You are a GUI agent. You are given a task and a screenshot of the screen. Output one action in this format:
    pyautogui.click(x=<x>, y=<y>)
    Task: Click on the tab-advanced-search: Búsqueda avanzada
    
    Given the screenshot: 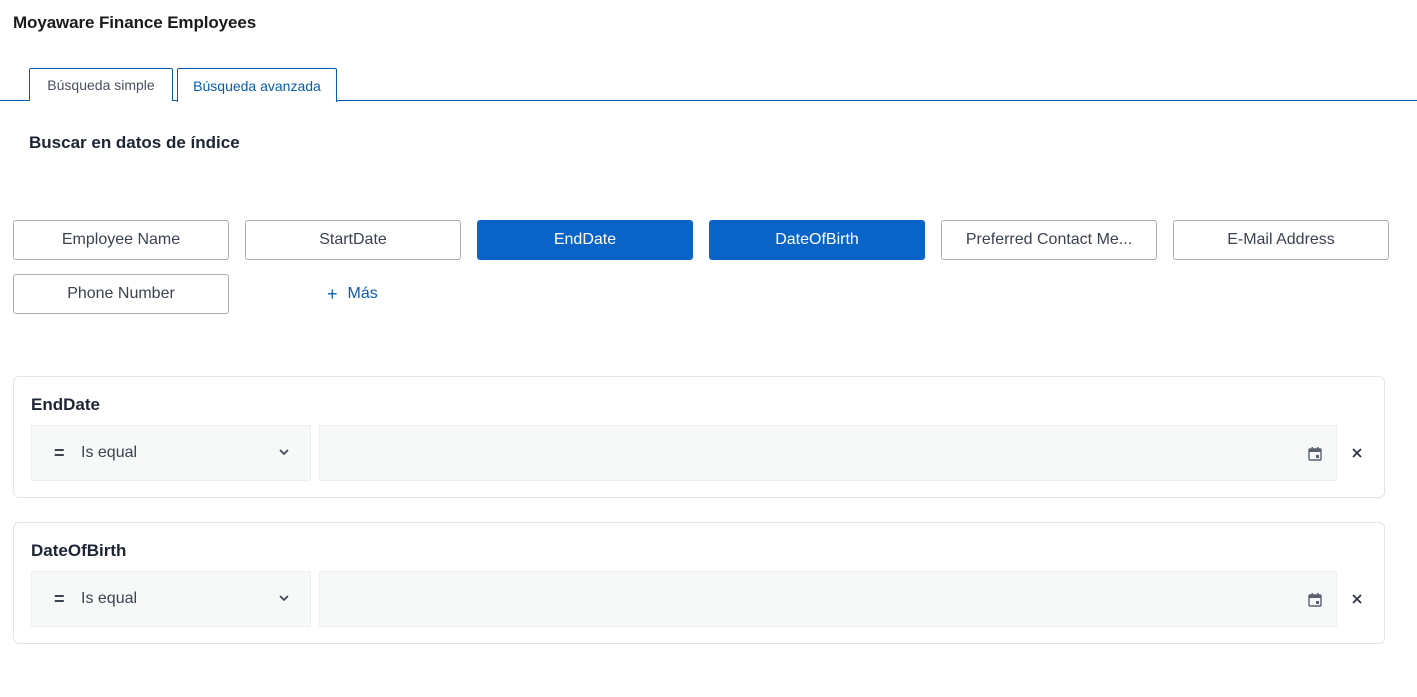 What is the action you would take?
    pyautogui.click(x=257, y=85)
    